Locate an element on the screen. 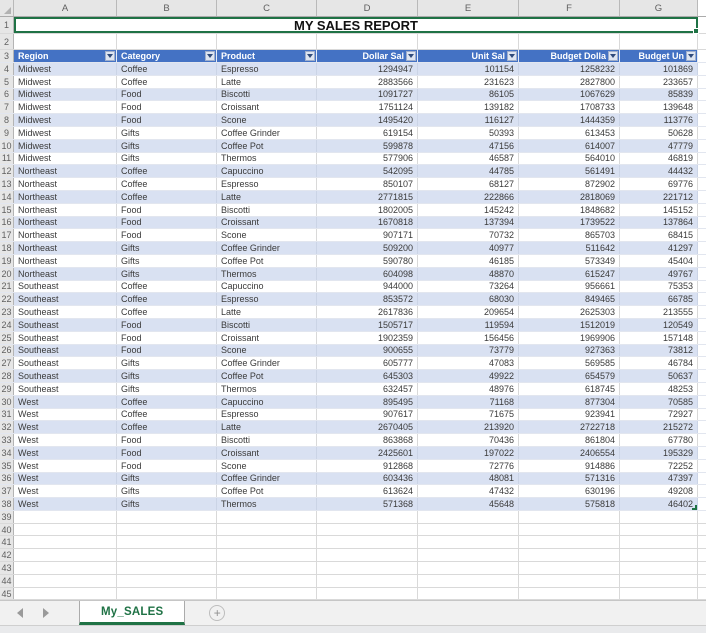 Image resolution: width=706 pixels, height=633 pixels. table-cell: 116127 is located at coordinates (468, 120).